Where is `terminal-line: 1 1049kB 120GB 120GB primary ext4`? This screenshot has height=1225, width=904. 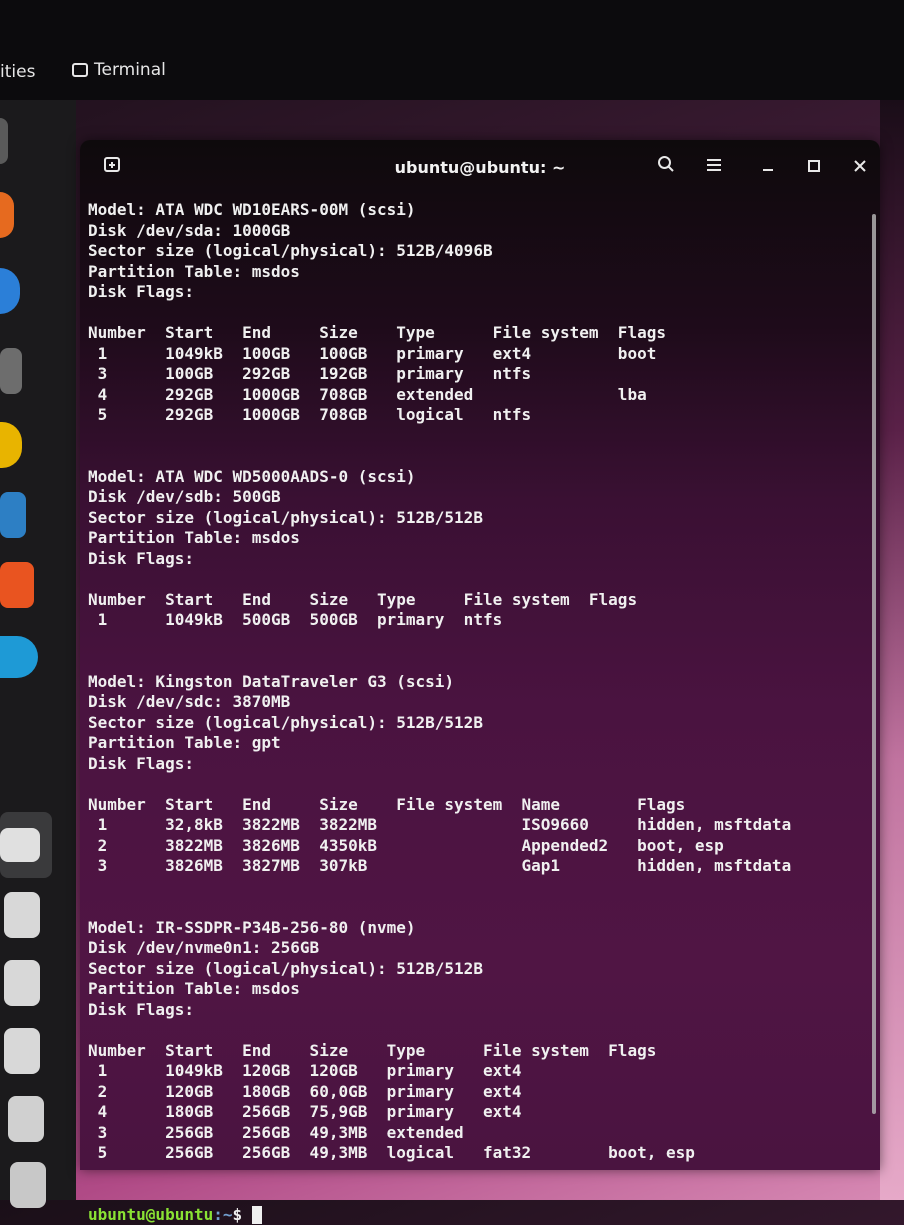
terminal-line: 1 1049kB 120GB 120GB primary ext4 is located at coordinates (473, 1071).